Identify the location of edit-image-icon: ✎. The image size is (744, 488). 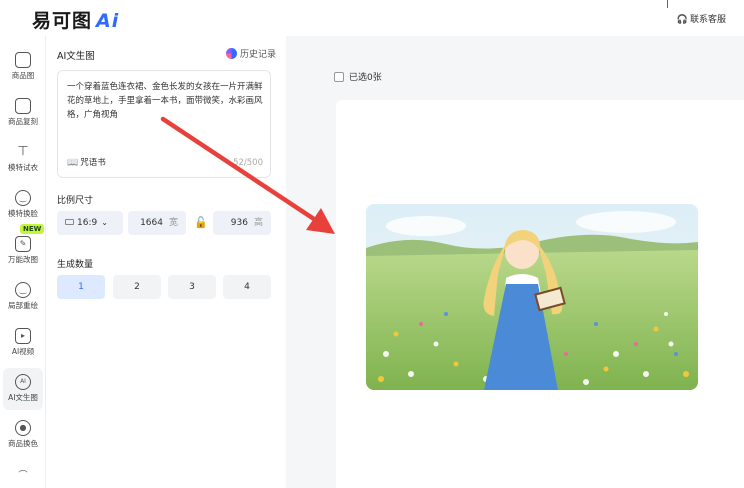
(23, 244).